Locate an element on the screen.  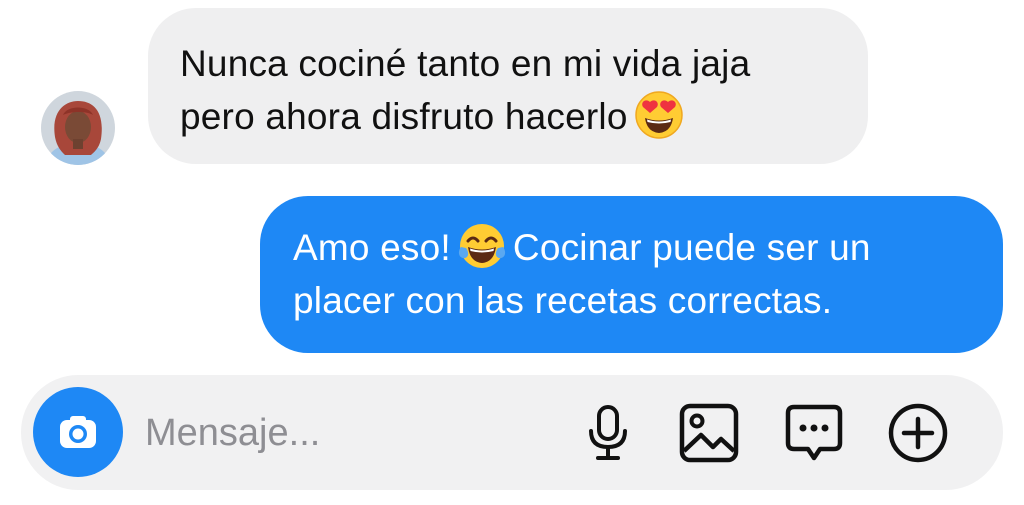
sticker-button is located at coordinates (814, 433).